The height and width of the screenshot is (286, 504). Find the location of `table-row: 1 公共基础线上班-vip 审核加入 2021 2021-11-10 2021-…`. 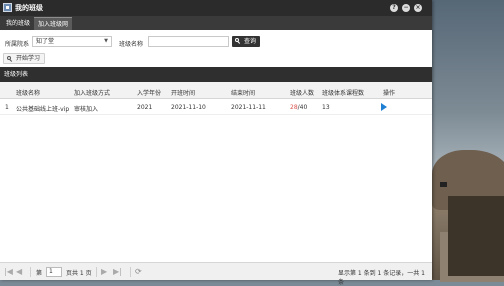

table-row: 1 公共基础线上班-vip 审核加入 2021 2021-11-10 2021-… is located at coordinates (216, 107).